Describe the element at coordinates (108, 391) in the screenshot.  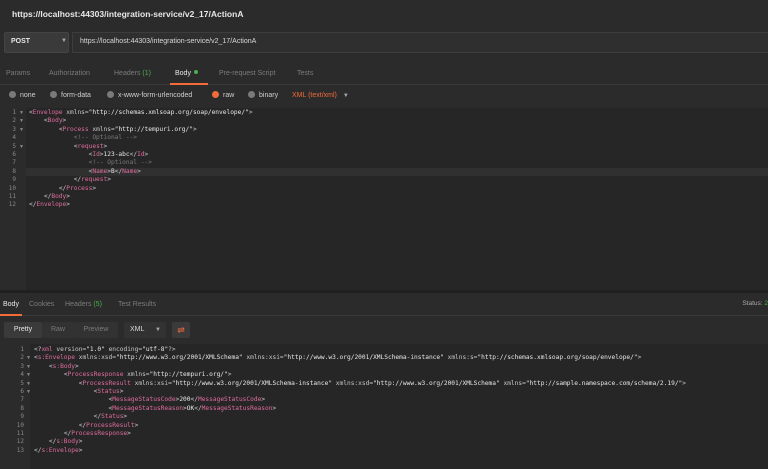
I see `code-line: <Status>` at that location.